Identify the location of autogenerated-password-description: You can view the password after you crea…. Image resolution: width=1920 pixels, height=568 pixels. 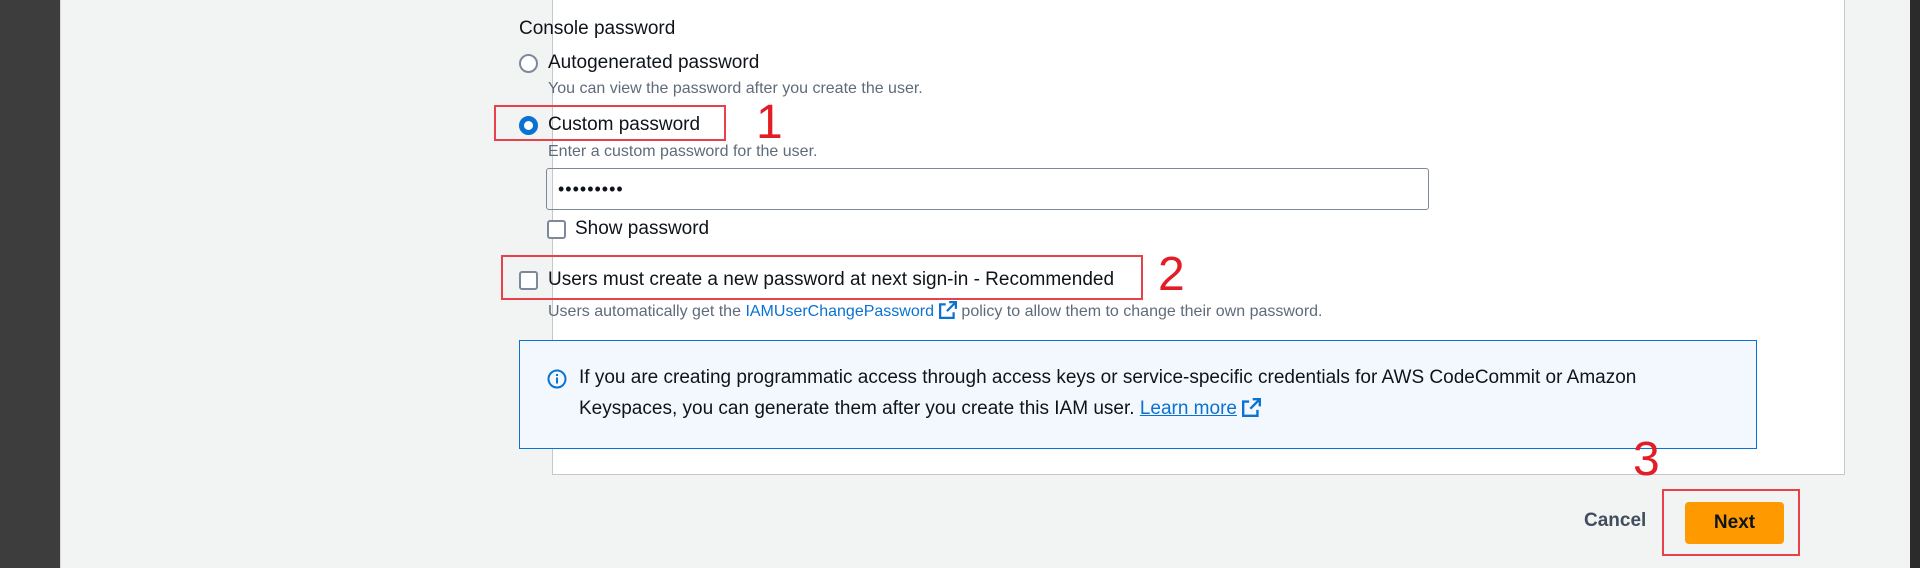
(735, 88).